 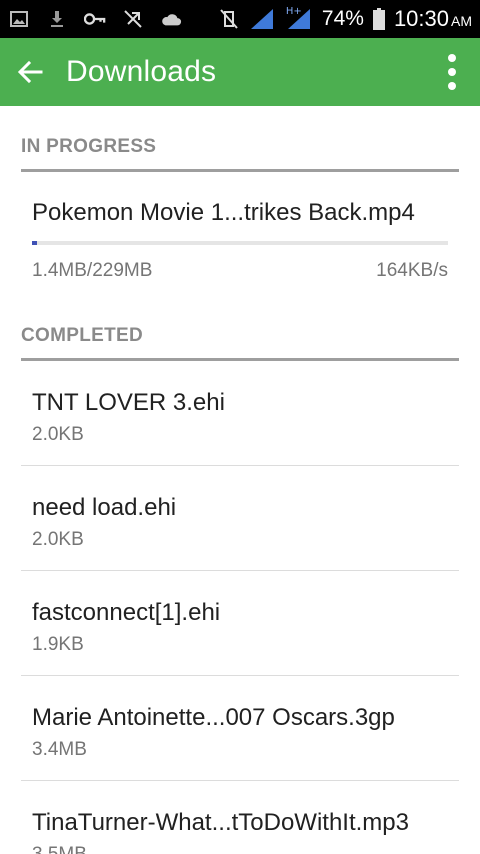 I want to click on cloud-icon, so click(x=171, y=19).